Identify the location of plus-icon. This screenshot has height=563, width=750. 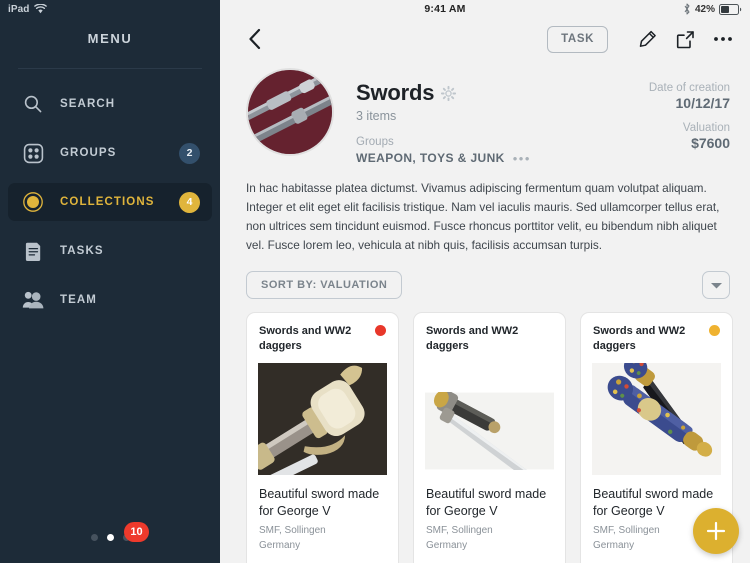
(716, 531).